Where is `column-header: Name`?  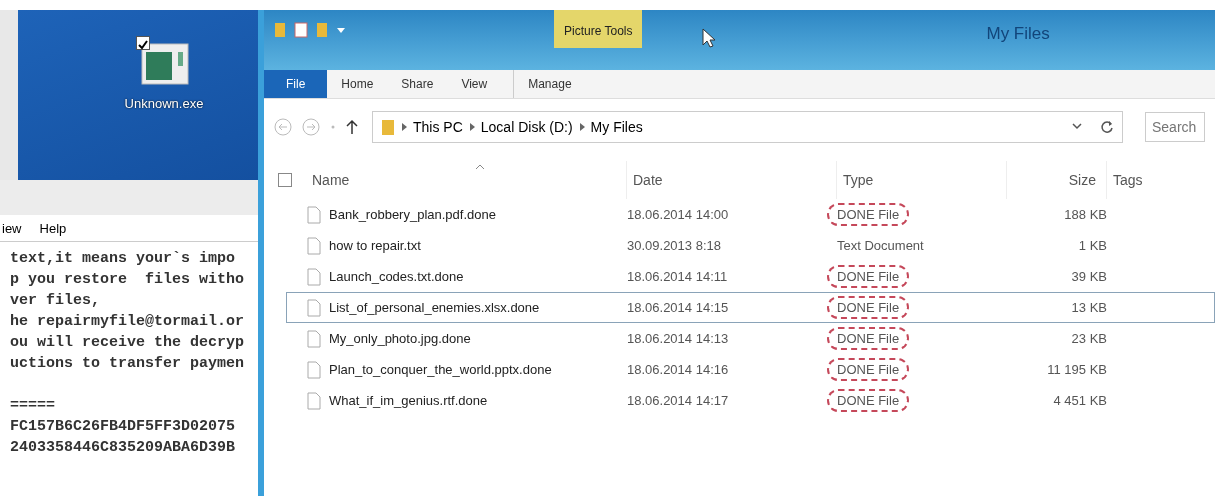 column-header: Name is located at coordinates (331, 180).